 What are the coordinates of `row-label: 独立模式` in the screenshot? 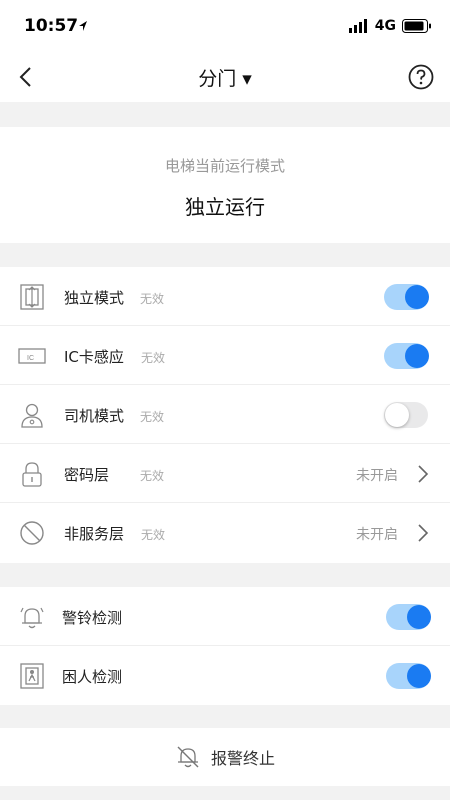 It's located at (94, 298).